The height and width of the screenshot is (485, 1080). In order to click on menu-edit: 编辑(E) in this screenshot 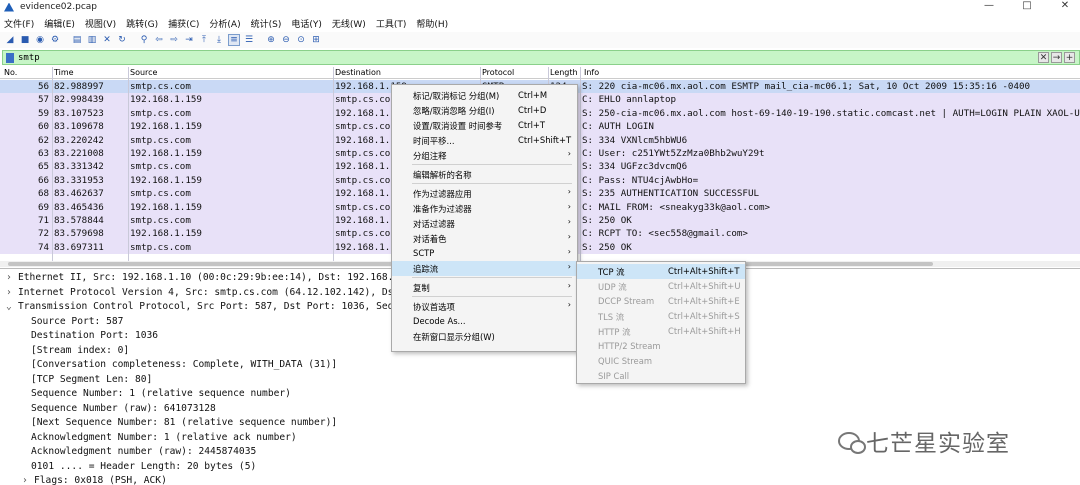, I will do `click(59, 23)`.